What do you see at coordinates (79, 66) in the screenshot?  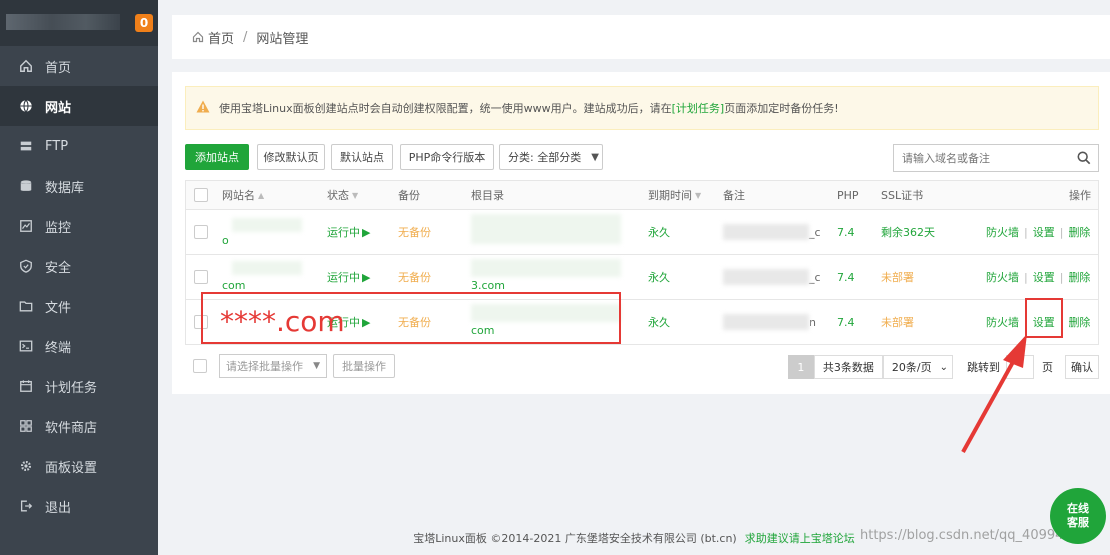 I see `sidebar-item-home: 首页` at bounding box center [79, 66].